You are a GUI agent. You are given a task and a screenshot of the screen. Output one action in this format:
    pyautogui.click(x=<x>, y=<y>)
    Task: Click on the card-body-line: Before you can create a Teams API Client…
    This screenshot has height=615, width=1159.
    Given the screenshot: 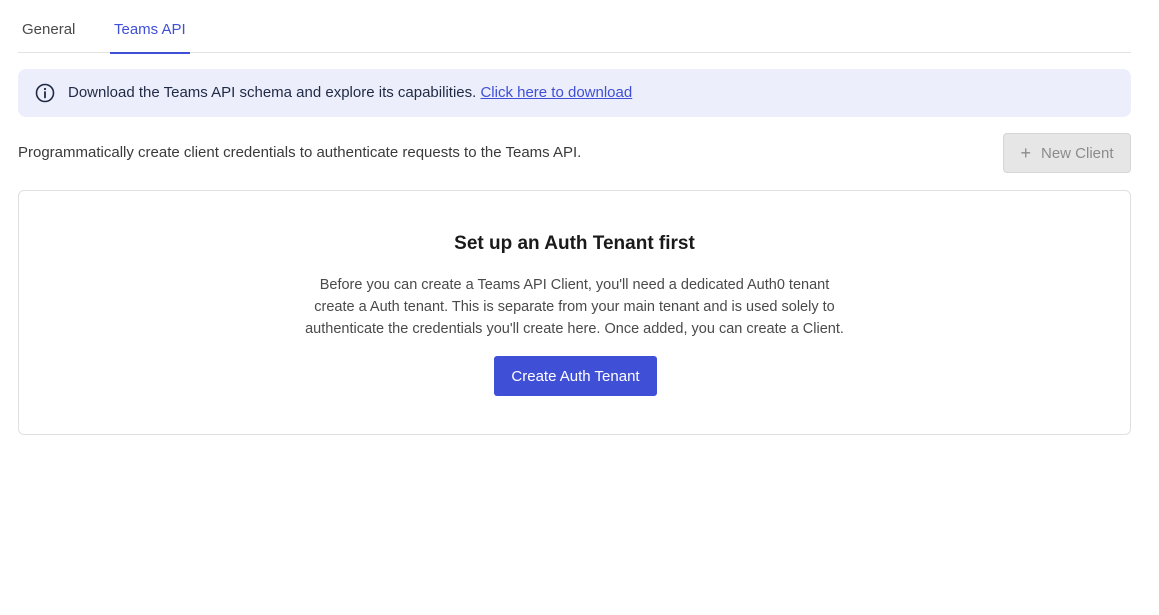 What is the action you would take?
    pyautogui.click(x=574, y=285)
    